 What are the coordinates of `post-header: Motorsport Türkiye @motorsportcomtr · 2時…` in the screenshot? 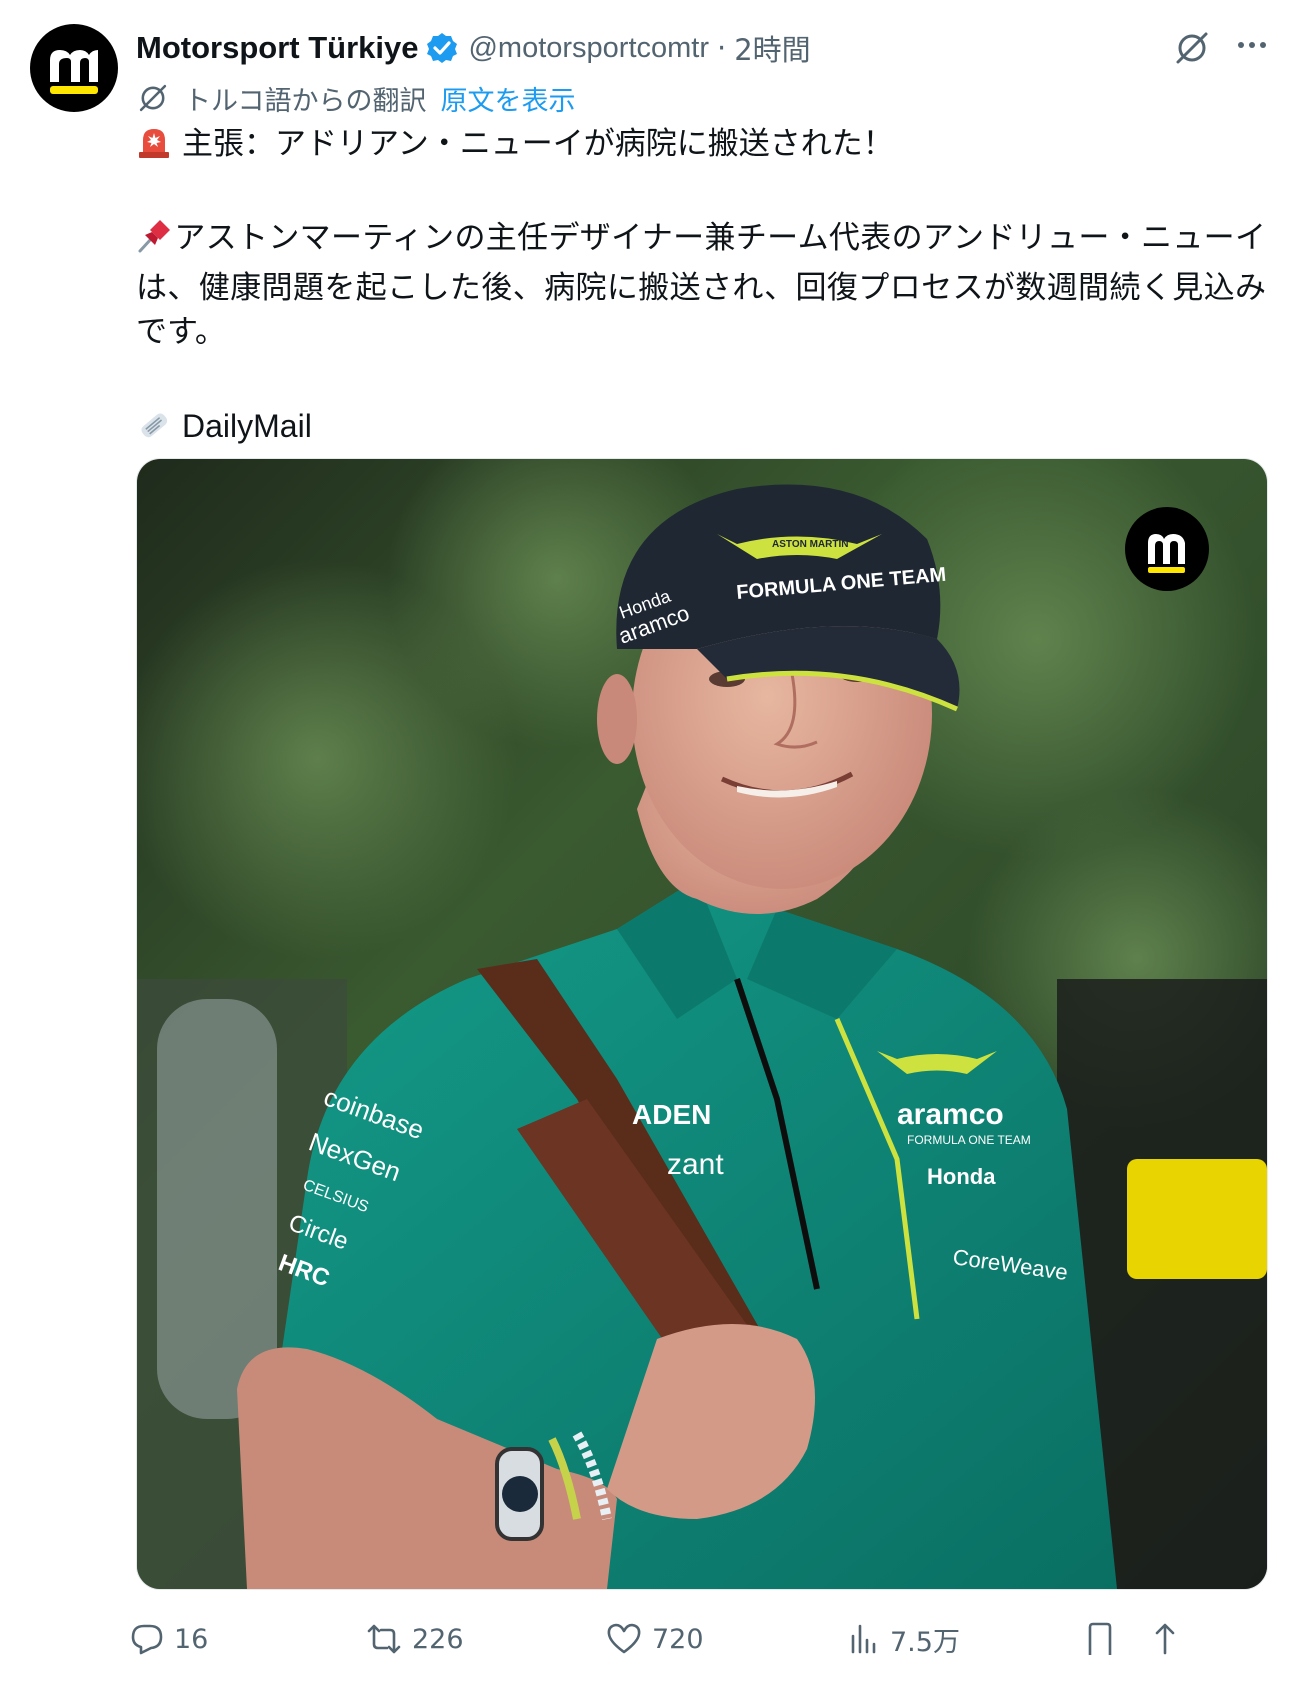 It's located at (473, 48).